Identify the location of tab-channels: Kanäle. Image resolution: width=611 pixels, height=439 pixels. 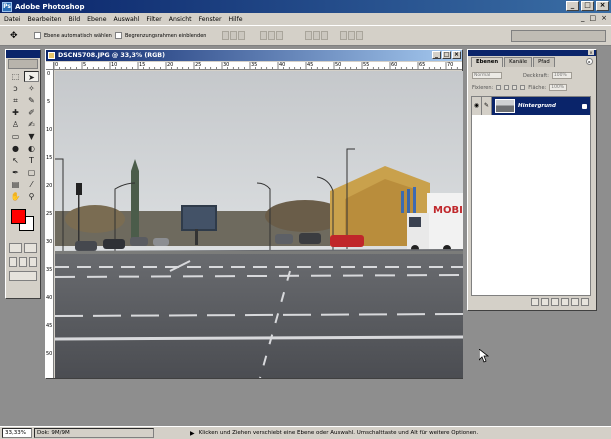
(518, 62).